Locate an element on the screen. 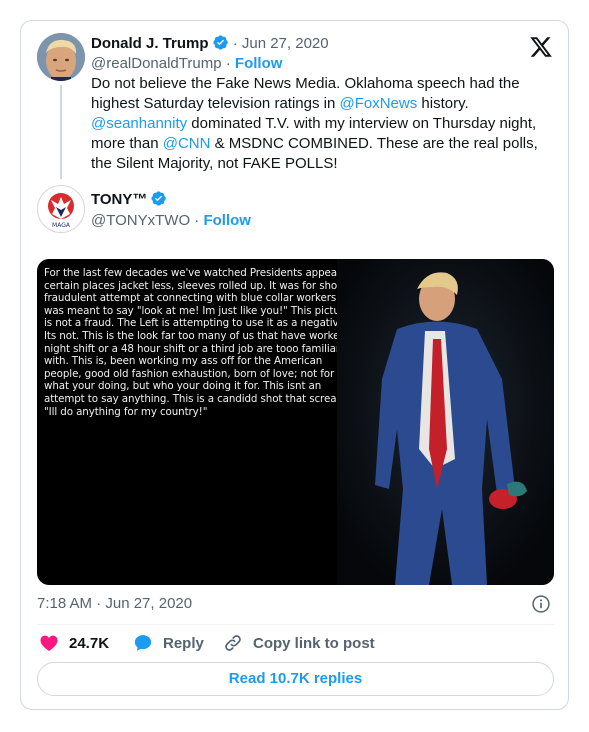  follow-reply-button: Follow is located at coordinates (227, 220).